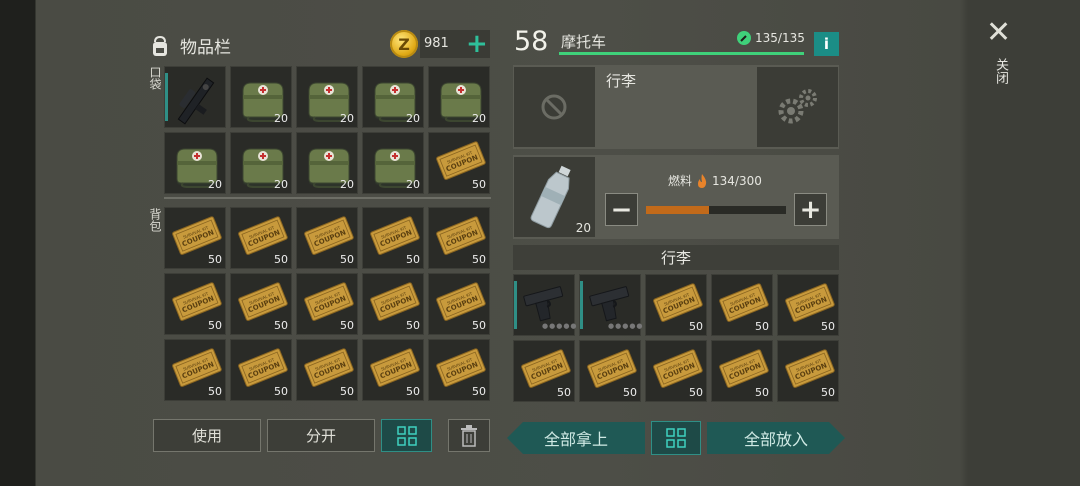 The width and height of the screenshot is (1080, 486). What do you see at coordinates (676, 257) in the screenshot?
I see `trunk-title: 行李` at bounding box center [676, 257].